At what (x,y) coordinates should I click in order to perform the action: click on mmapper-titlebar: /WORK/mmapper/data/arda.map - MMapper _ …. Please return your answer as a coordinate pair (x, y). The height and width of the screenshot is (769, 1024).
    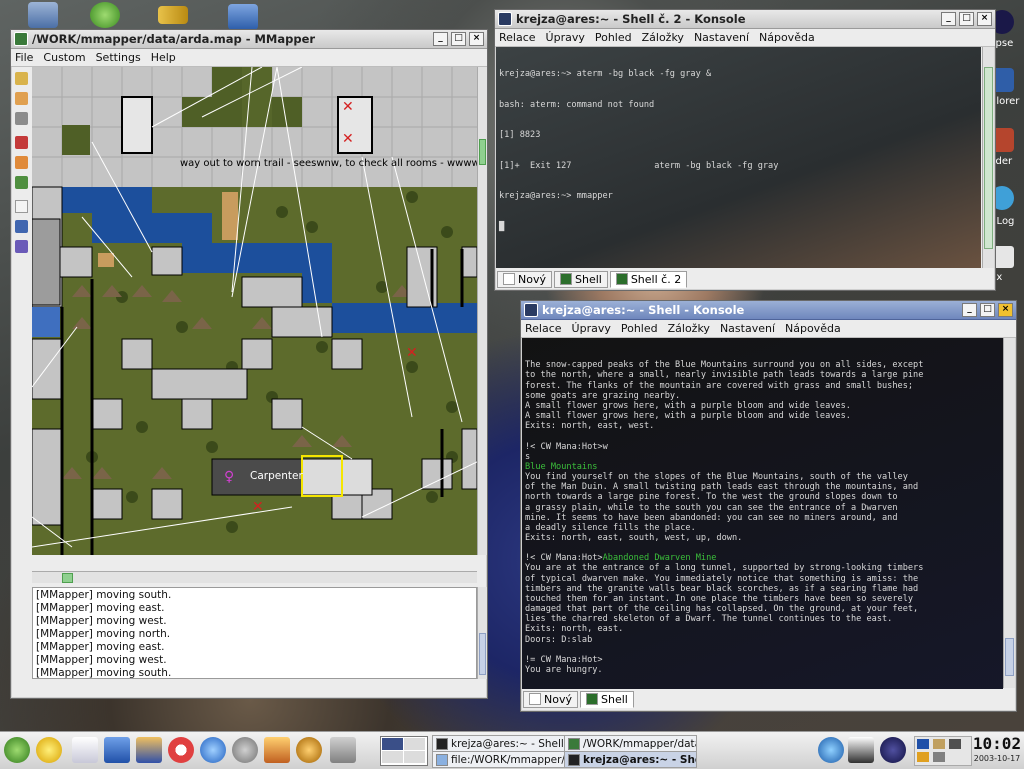
    Looking at the image, I should click on (249, 39).